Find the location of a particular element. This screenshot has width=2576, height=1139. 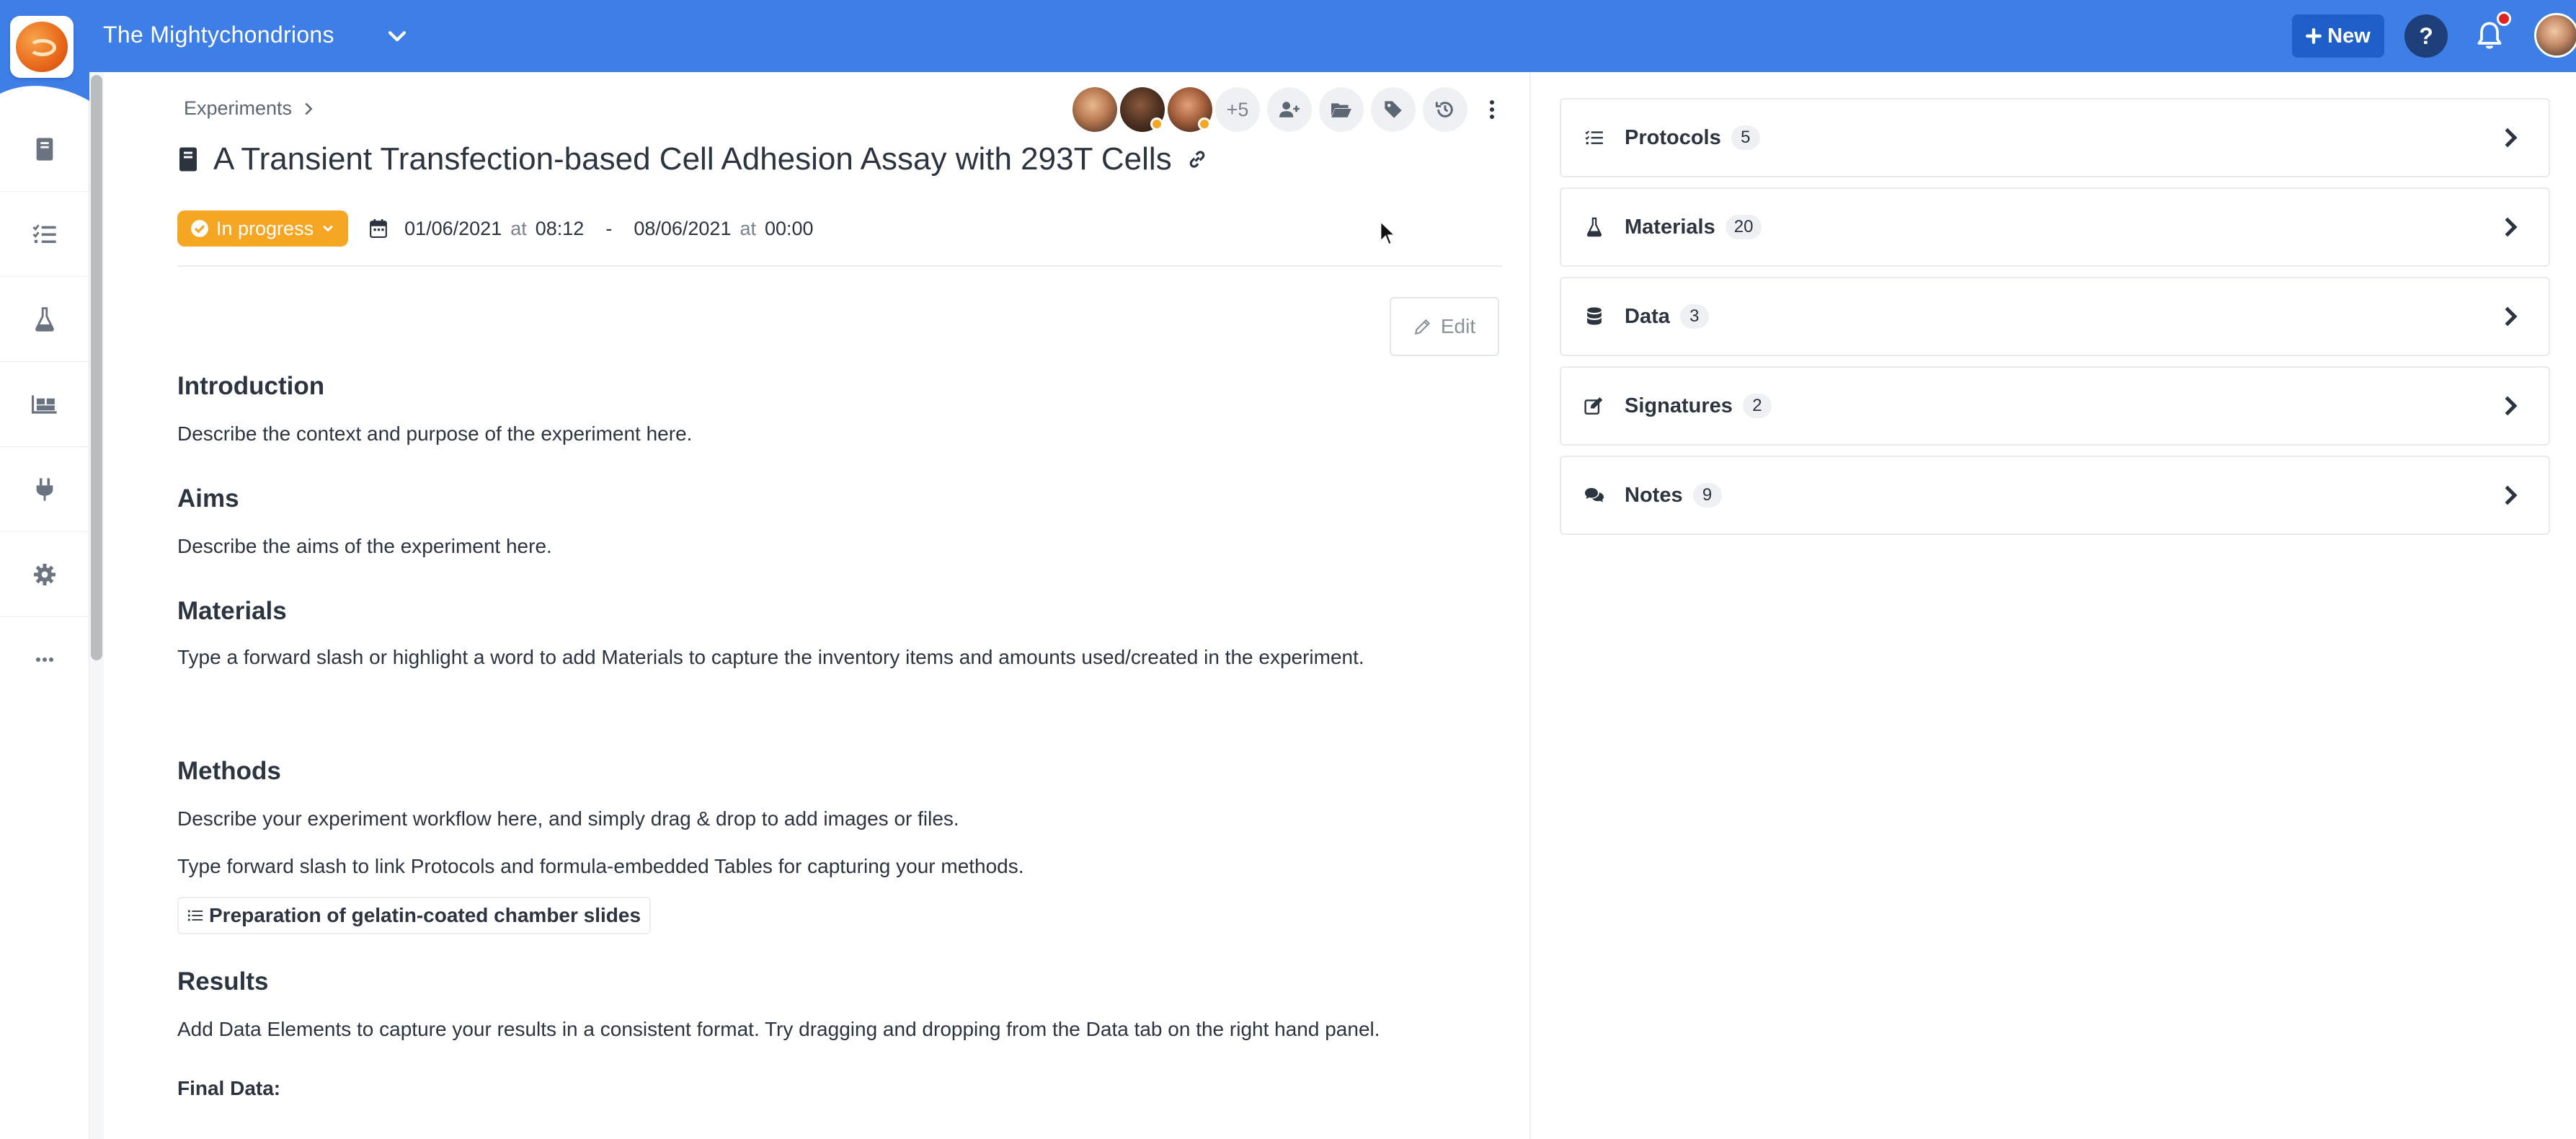

panel-card-notes: Notes 9 is located at coordinates (2055, 495).